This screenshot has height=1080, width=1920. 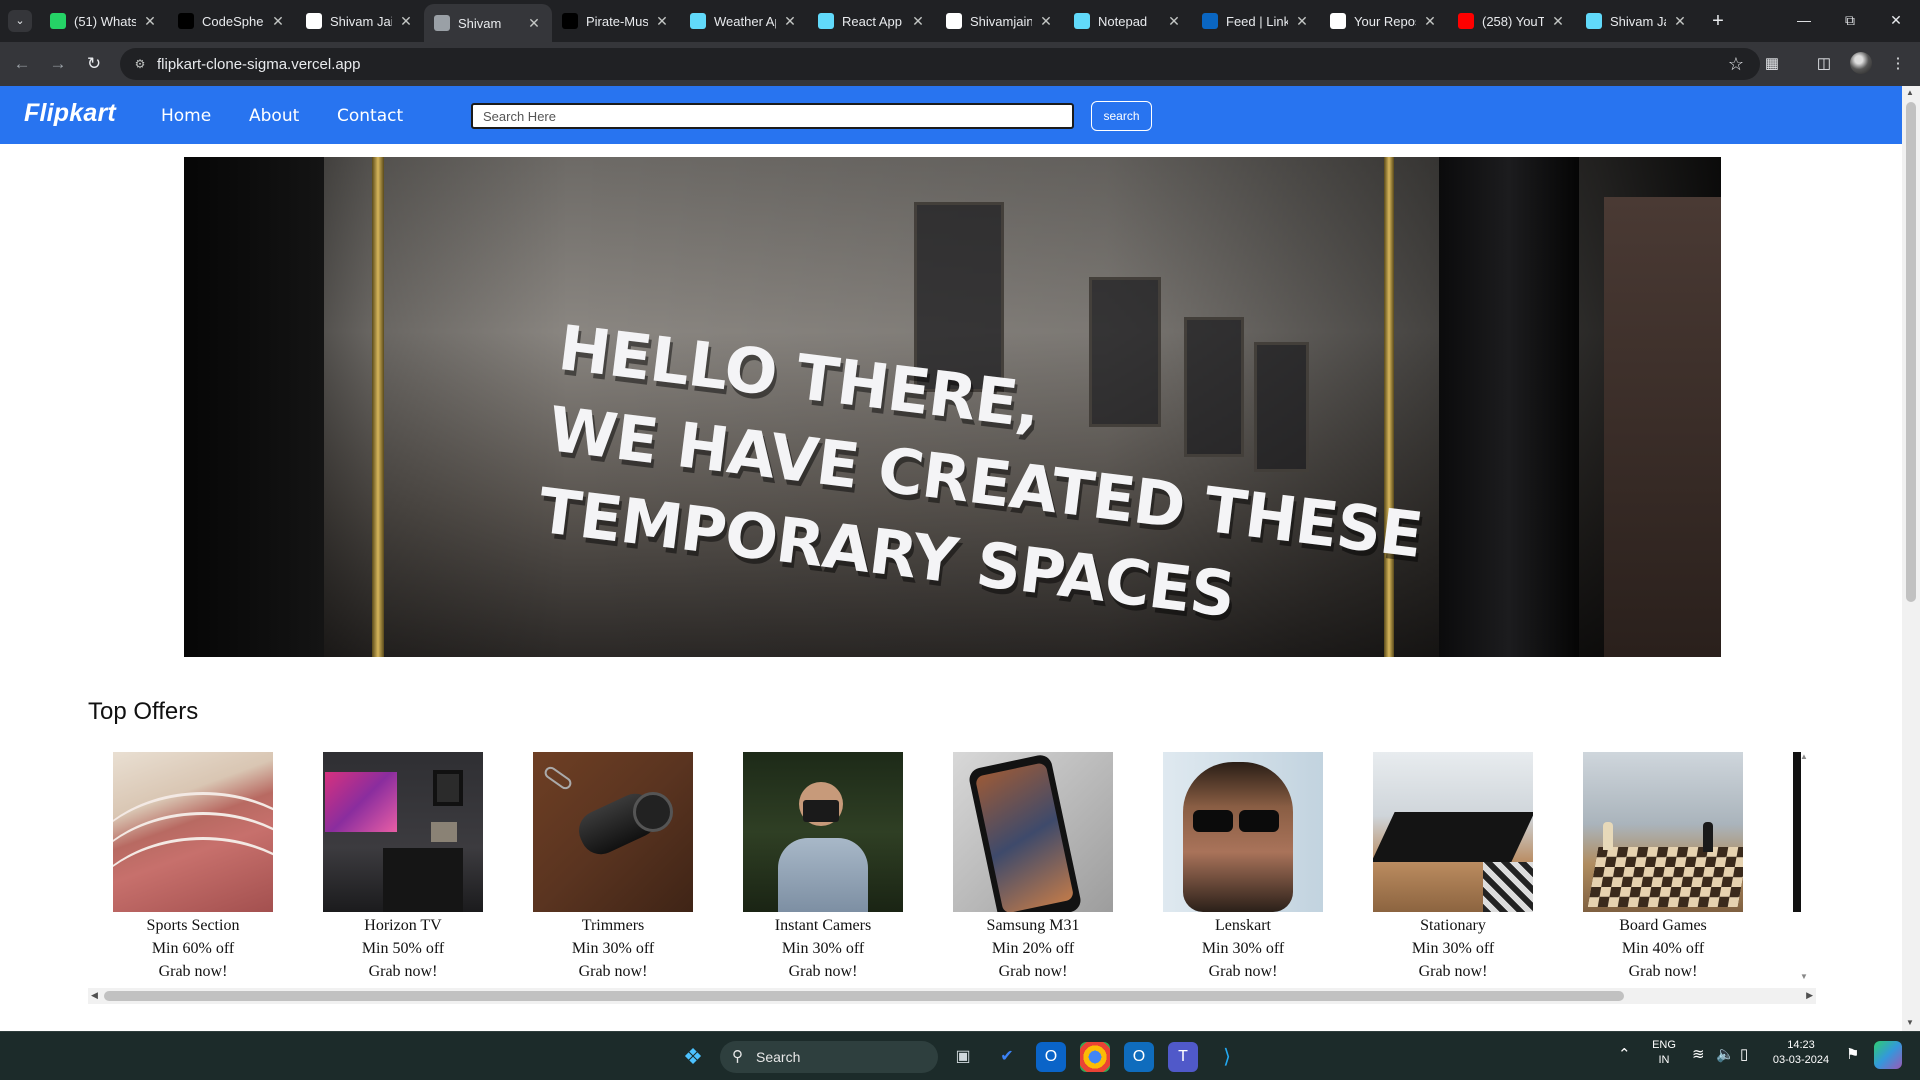 What do you see at coordinates (1051, 1057) in the screenshot?
I see `outlook-icon: O` at bounding box center [1051, 1057].